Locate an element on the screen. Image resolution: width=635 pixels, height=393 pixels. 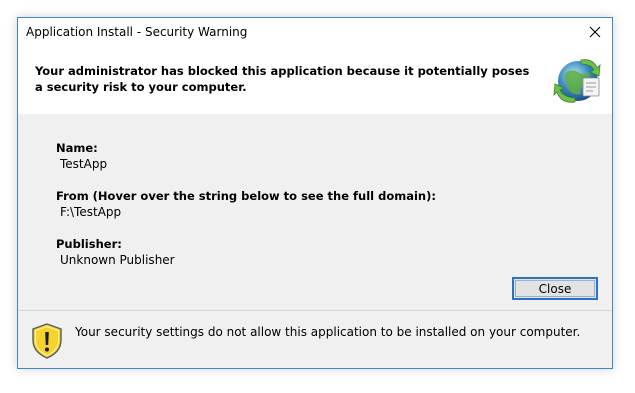
close-icon is located at coordinates (595, 32).